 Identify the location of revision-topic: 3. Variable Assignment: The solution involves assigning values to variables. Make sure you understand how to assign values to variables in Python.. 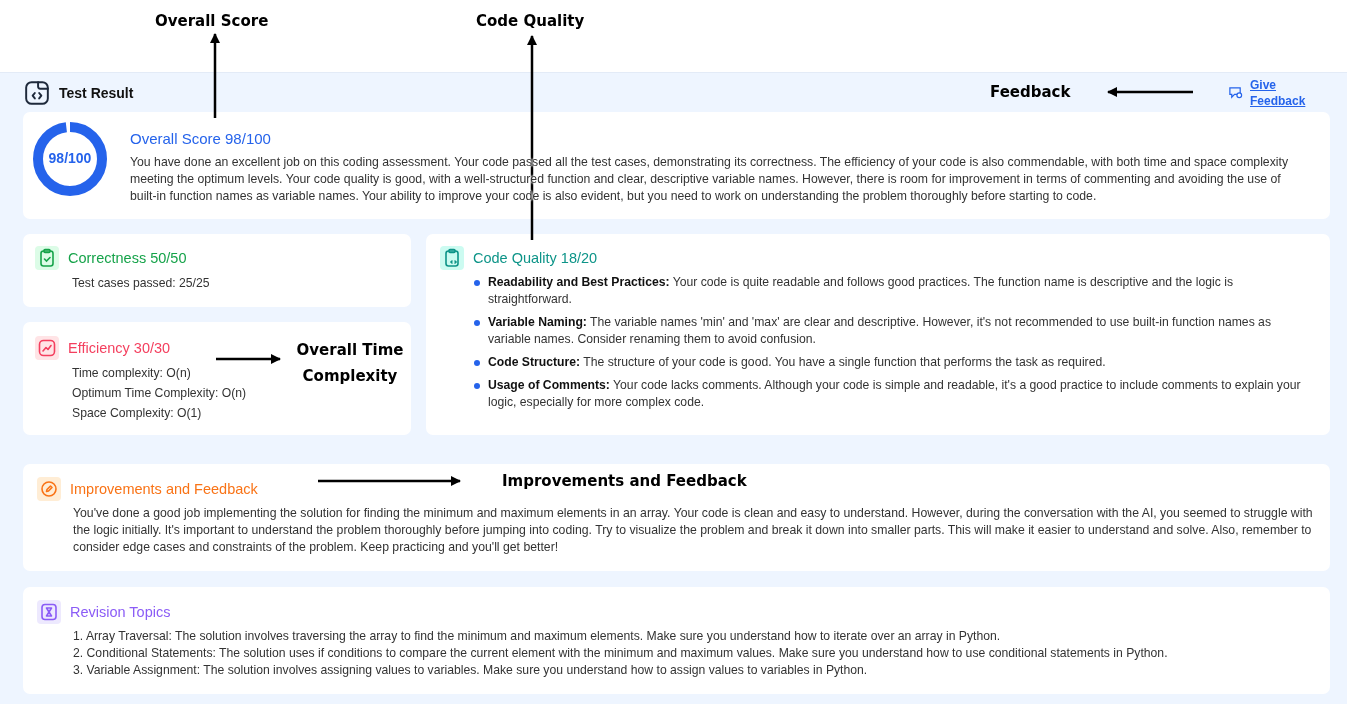
(470, 670).